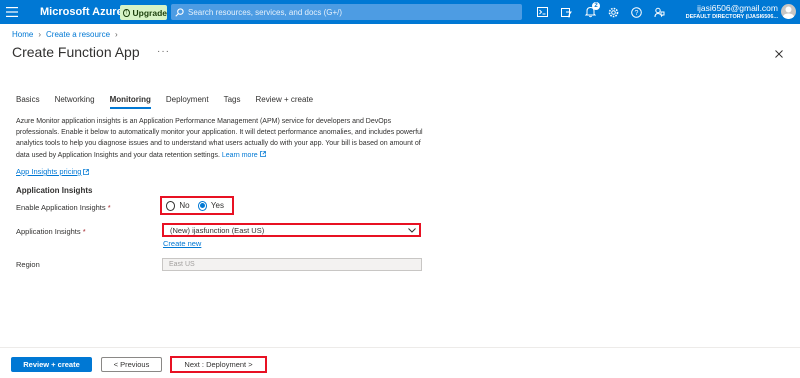 Image resolution: width=800 pixels, height=378 pixels. What do you see at coordinates (130, 102) in the screenshot?
I see `tab-monitoring: Monitoring` at bounding box center [130, 102].